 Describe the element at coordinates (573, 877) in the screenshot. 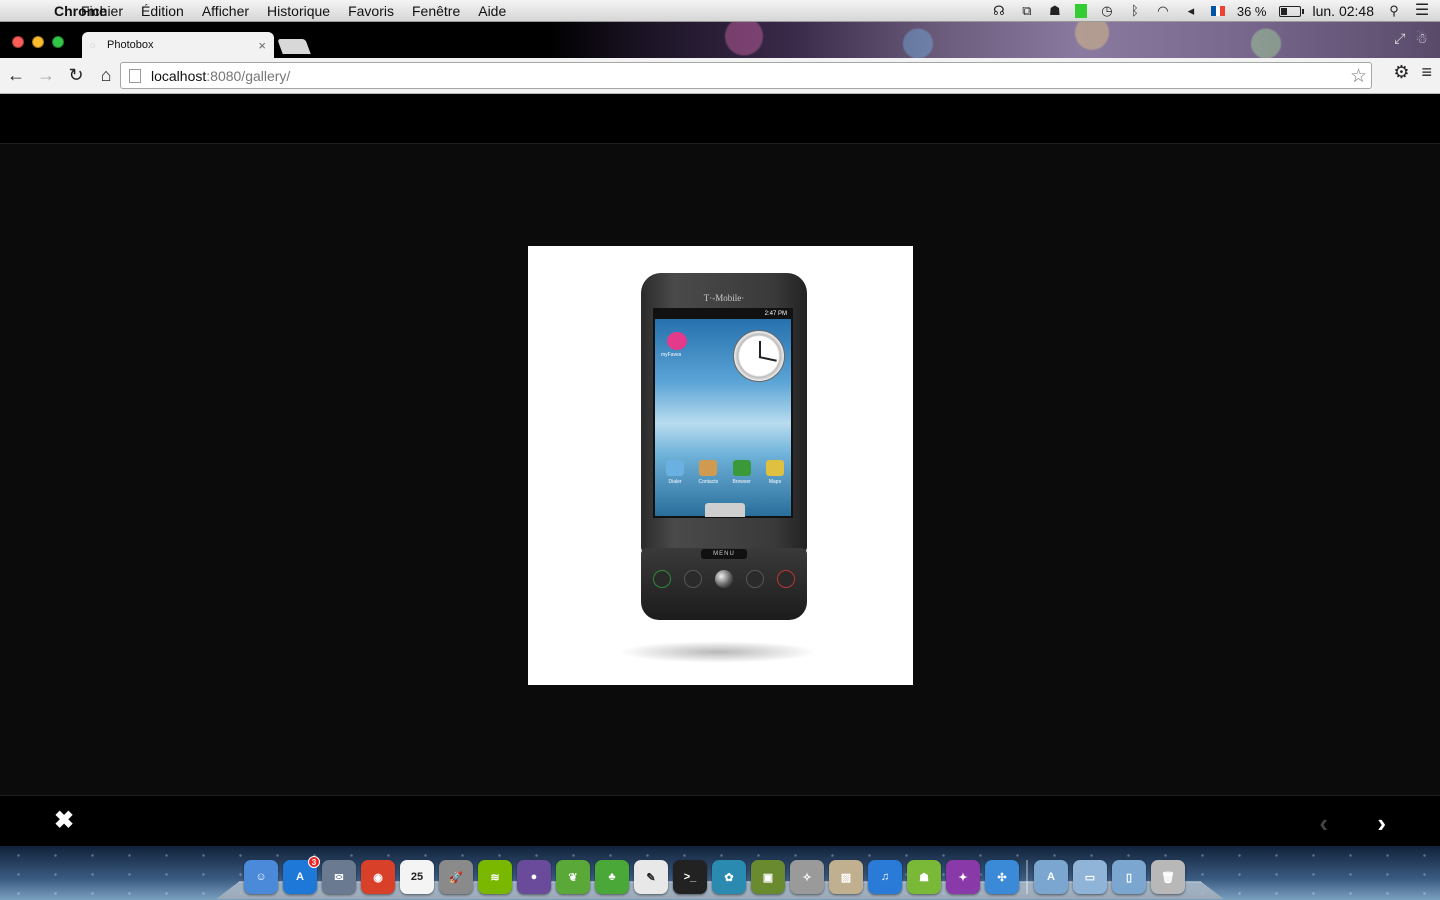

I see `leaf-dock-icon: ❦` at that location.